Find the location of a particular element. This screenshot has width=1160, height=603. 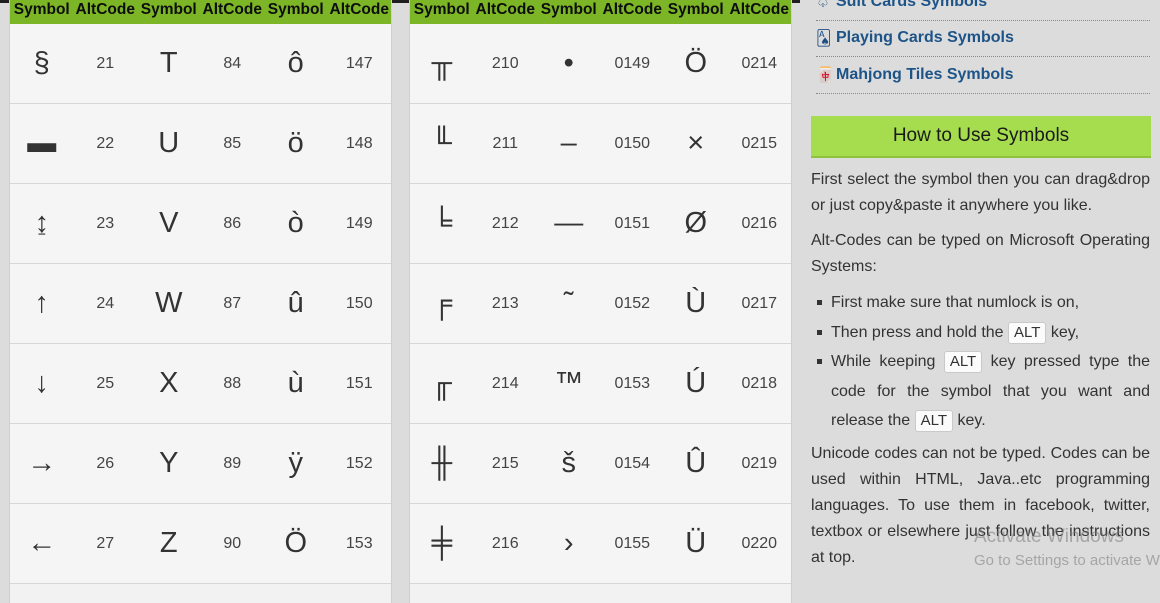

altcode-cell: 84 is located at coordinates (232, 63).